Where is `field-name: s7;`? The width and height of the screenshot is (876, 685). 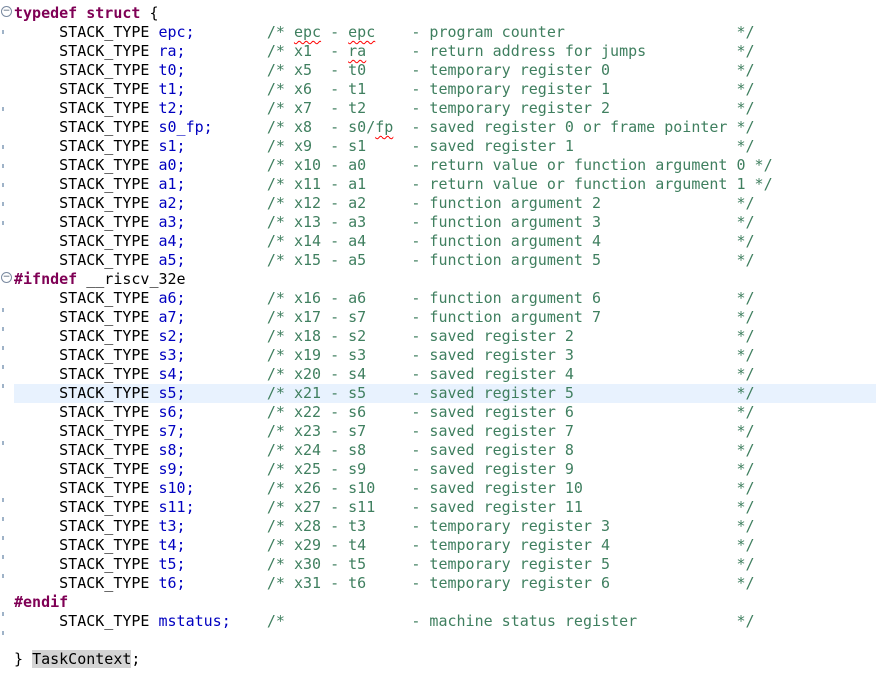
field-name: s7; is located at coordinates (172, 431).